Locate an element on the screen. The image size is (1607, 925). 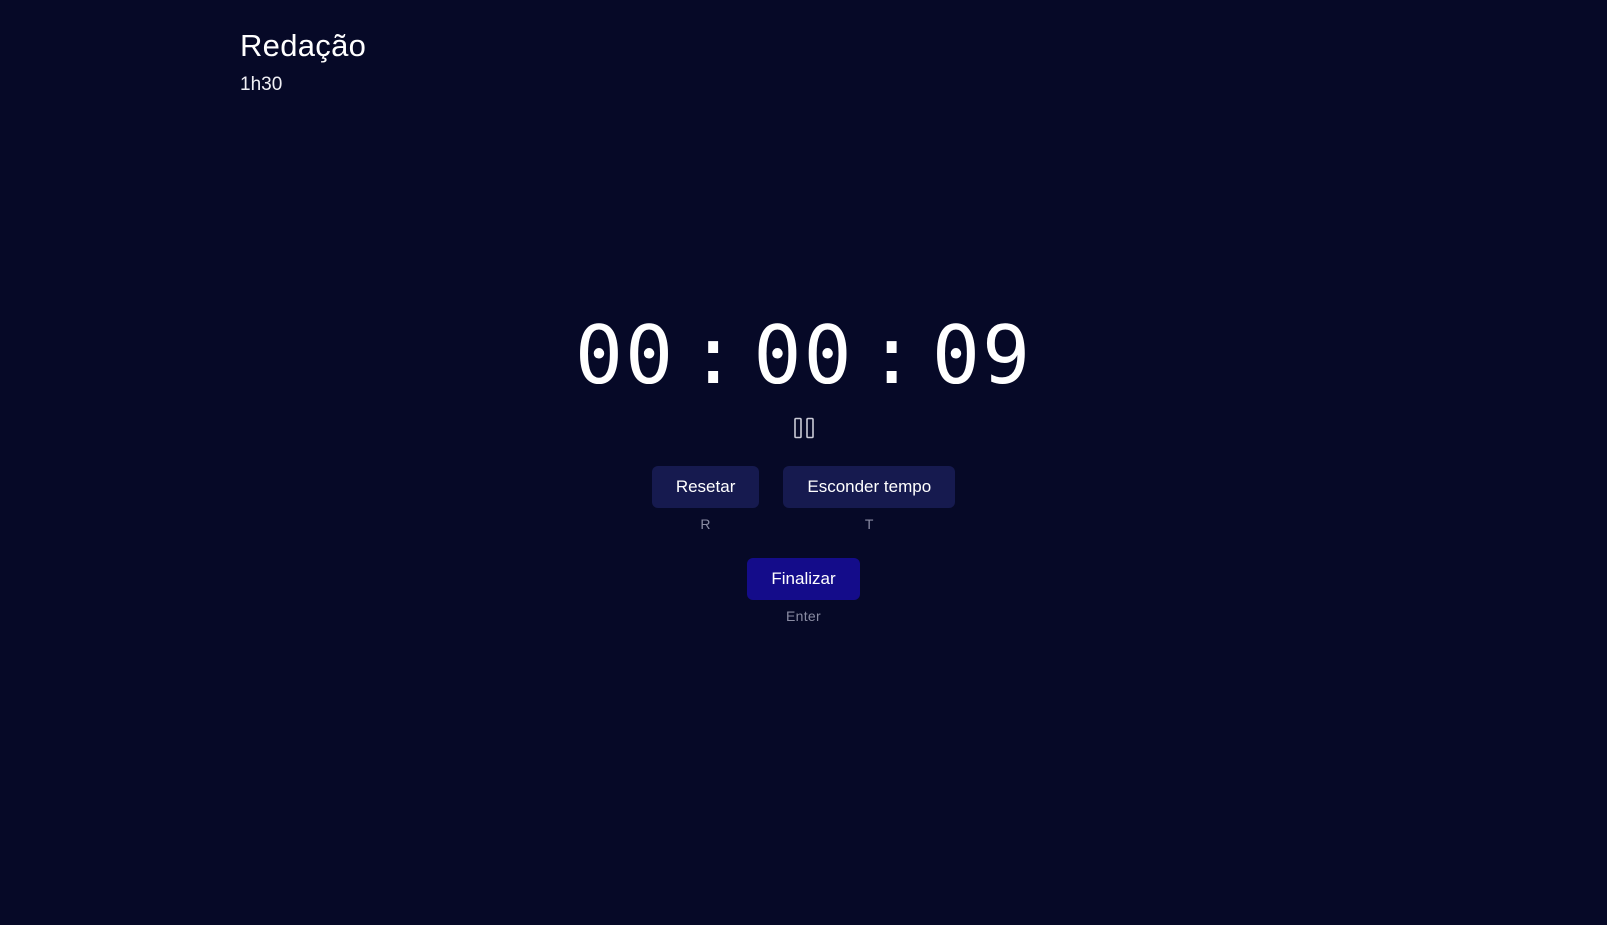
reset-action: Resetar R is located at coordinates (705, 499).